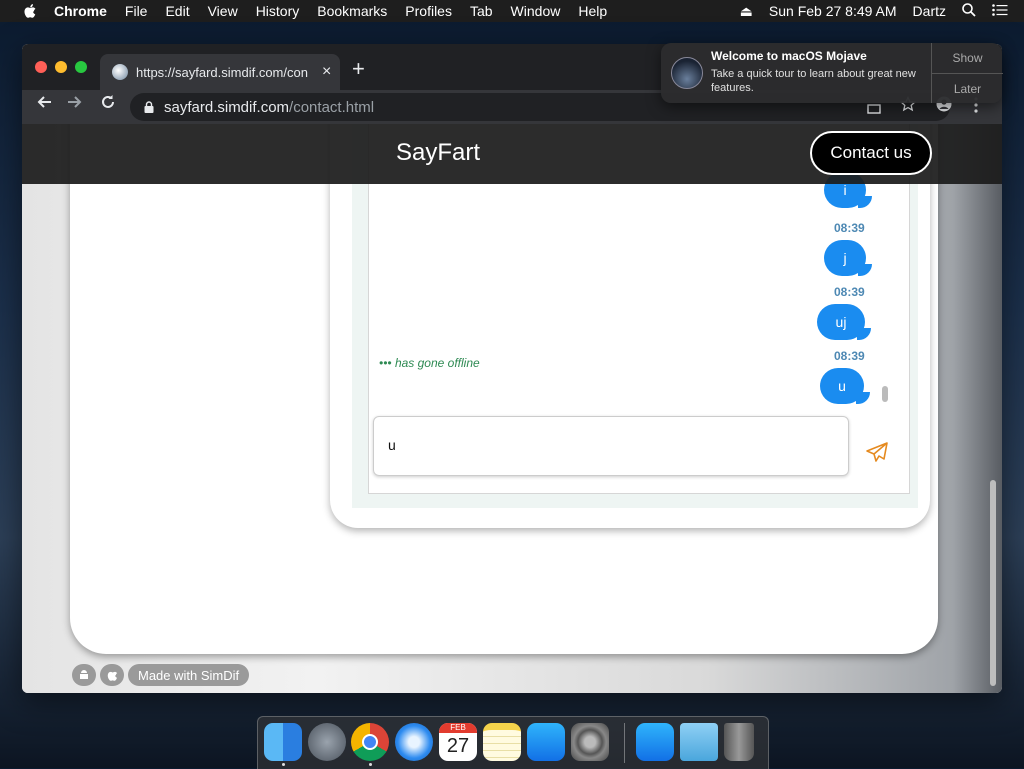  I want to click on favicon-icon, so click(120, 72).